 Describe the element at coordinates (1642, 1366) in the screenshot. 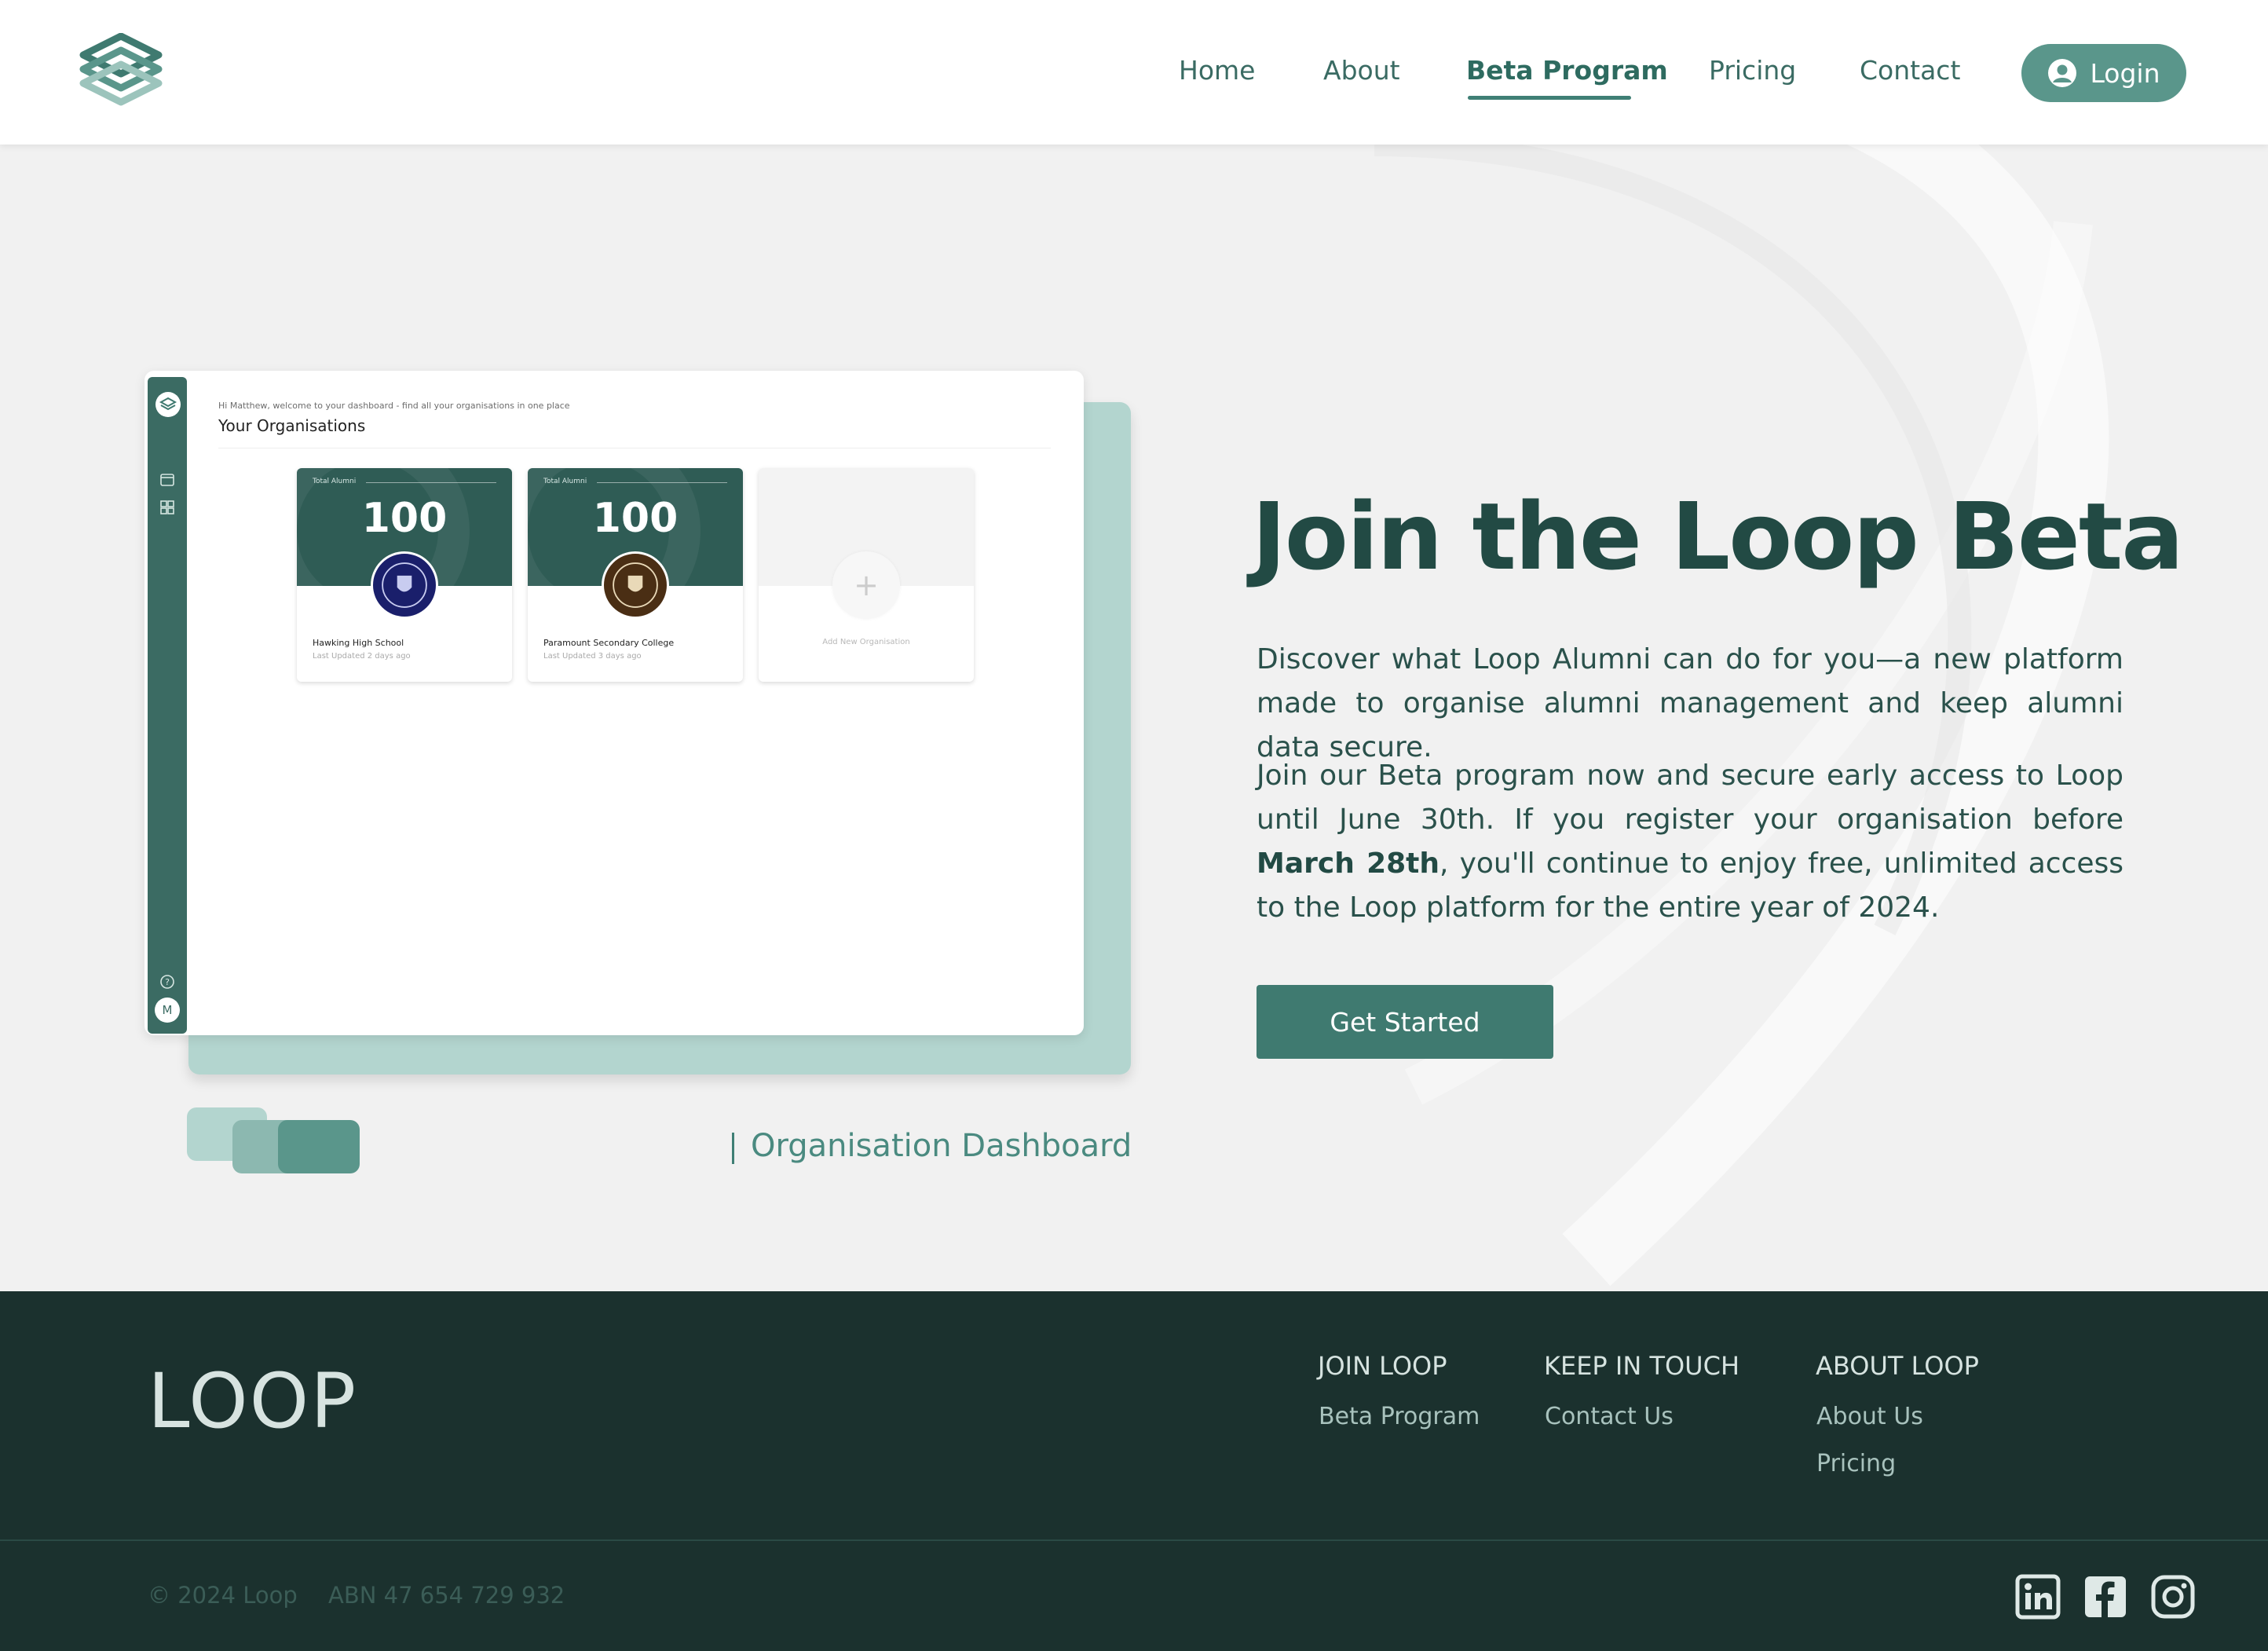

I see `footer-col-keep-in-touch-title: KEEP IN TOUCH` at that location.